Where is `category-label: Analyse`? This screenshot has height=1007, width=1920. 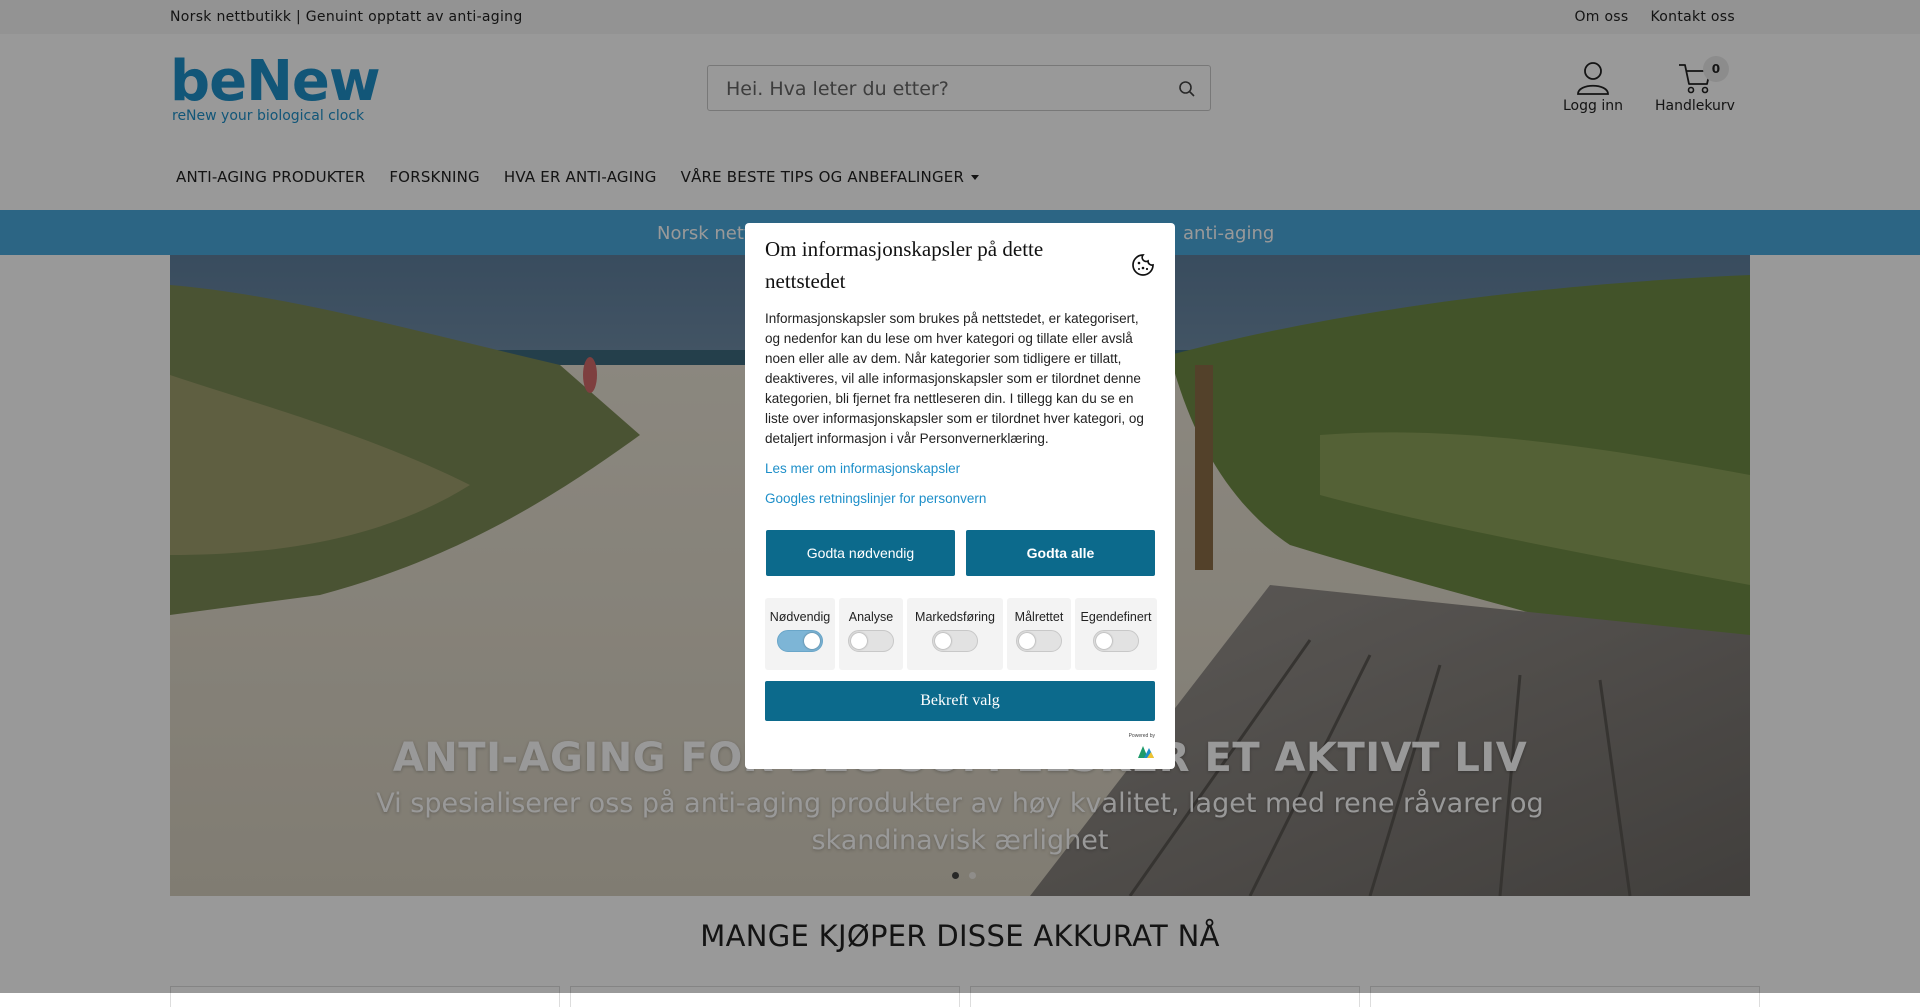
category-label: Analyse is located at coordinates (871, 617).